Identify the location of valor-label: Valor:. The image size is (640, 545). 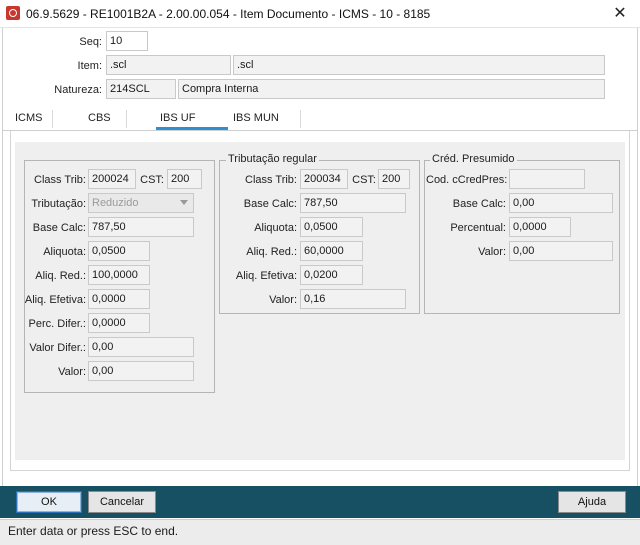
(72, 372).